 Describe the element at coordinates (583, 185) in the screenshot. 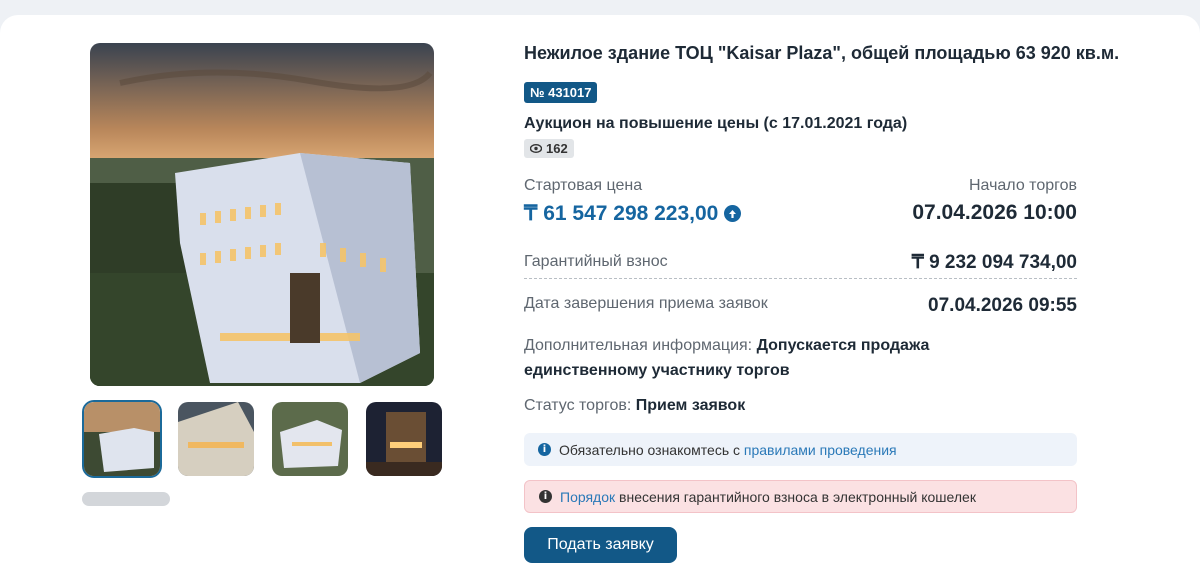

I see `start-price-label: Стартовая цена` at that location.